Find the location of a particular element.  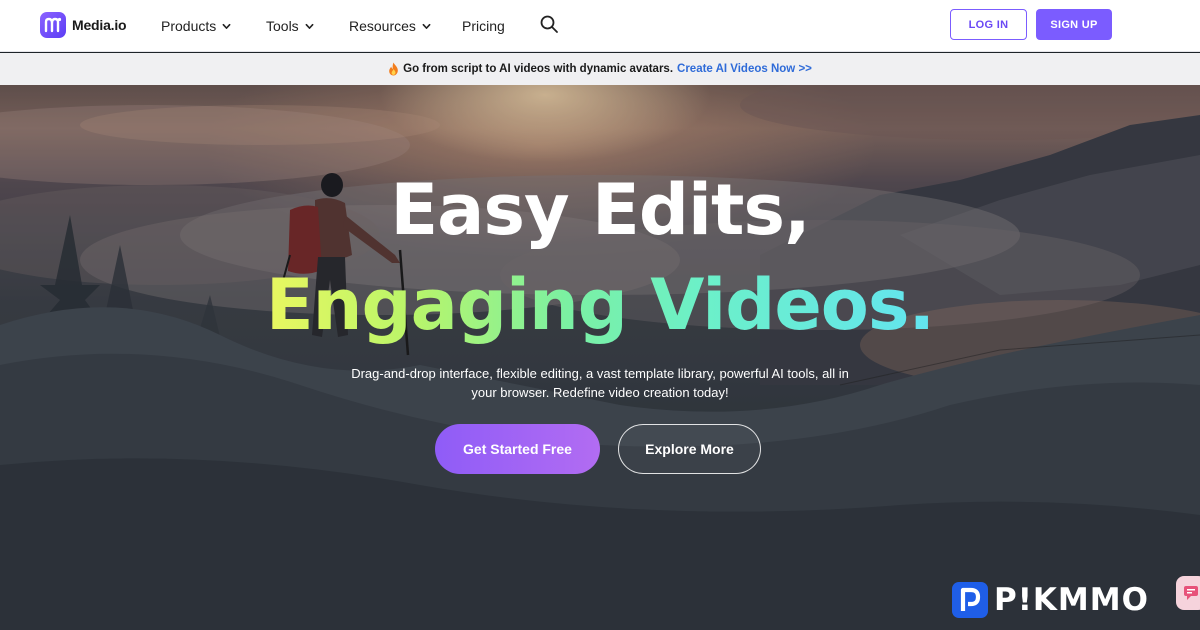

signup-button: SIGN UP is located at coordinates (1074, 24).